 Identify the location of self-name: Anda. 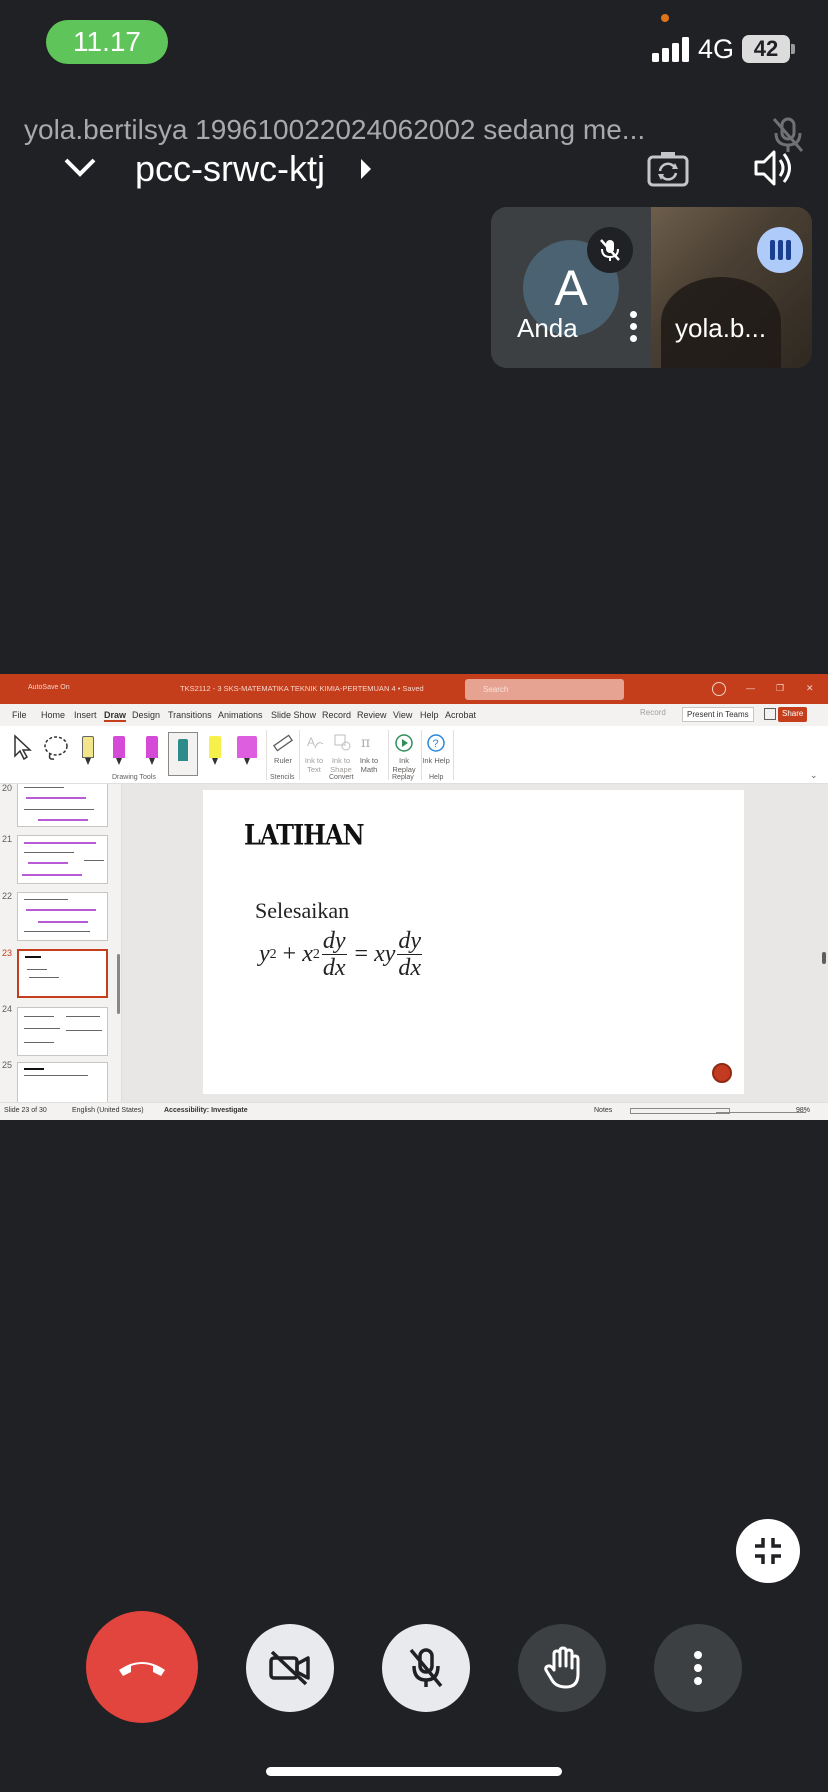
(547, 328).